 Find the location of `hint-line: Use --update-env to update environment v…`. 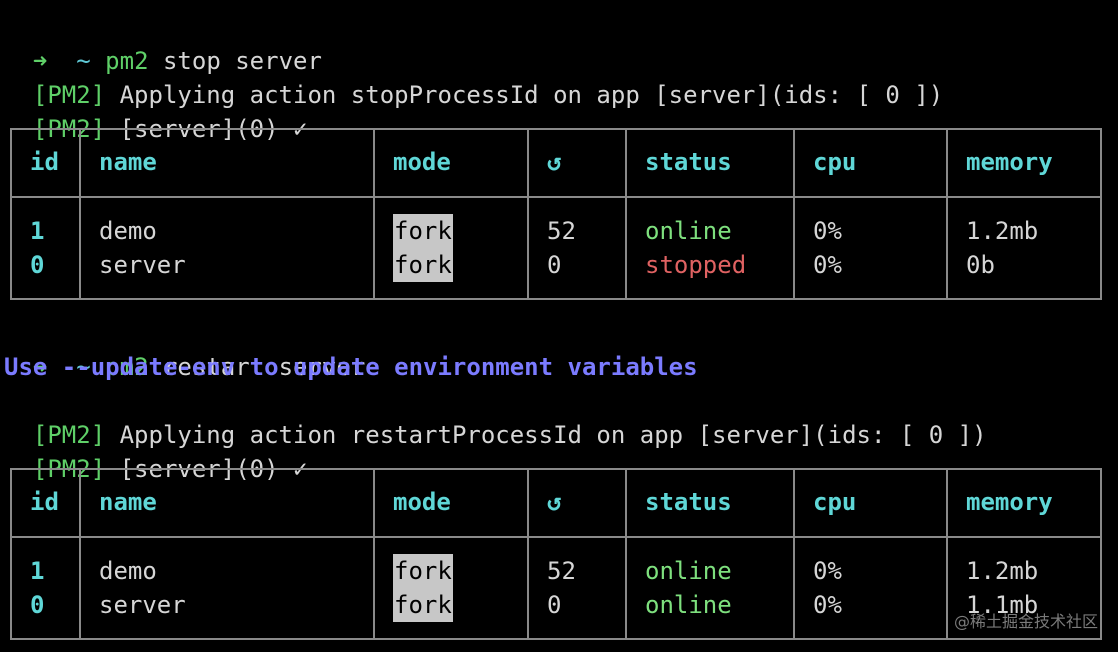

hint-line: Use --update-env to update environment v… is located at coordinates (351, 367).